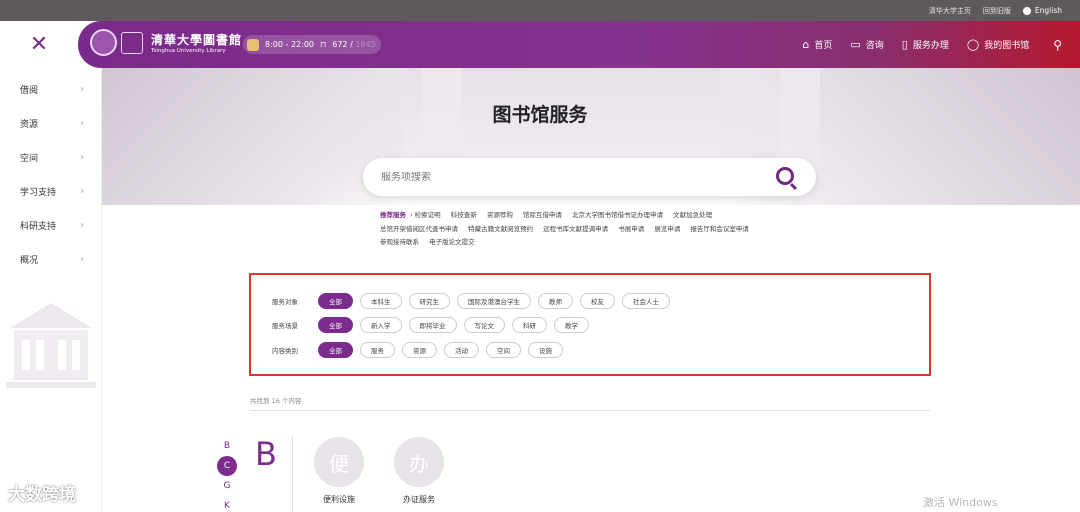 The image size is (1080, 512). What do you see at coordinates (429, 301) in the screenshot?
I see `filter-chip: 研究生` at bounding box center [429, 301].